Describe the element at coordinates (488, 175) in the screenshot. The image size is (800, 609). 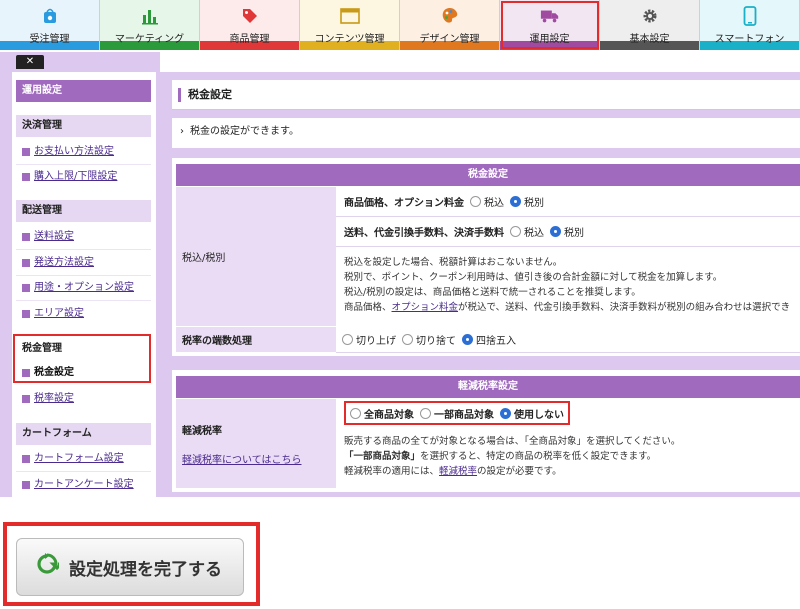
I see `tax-table-header: 税金設定` at that location.